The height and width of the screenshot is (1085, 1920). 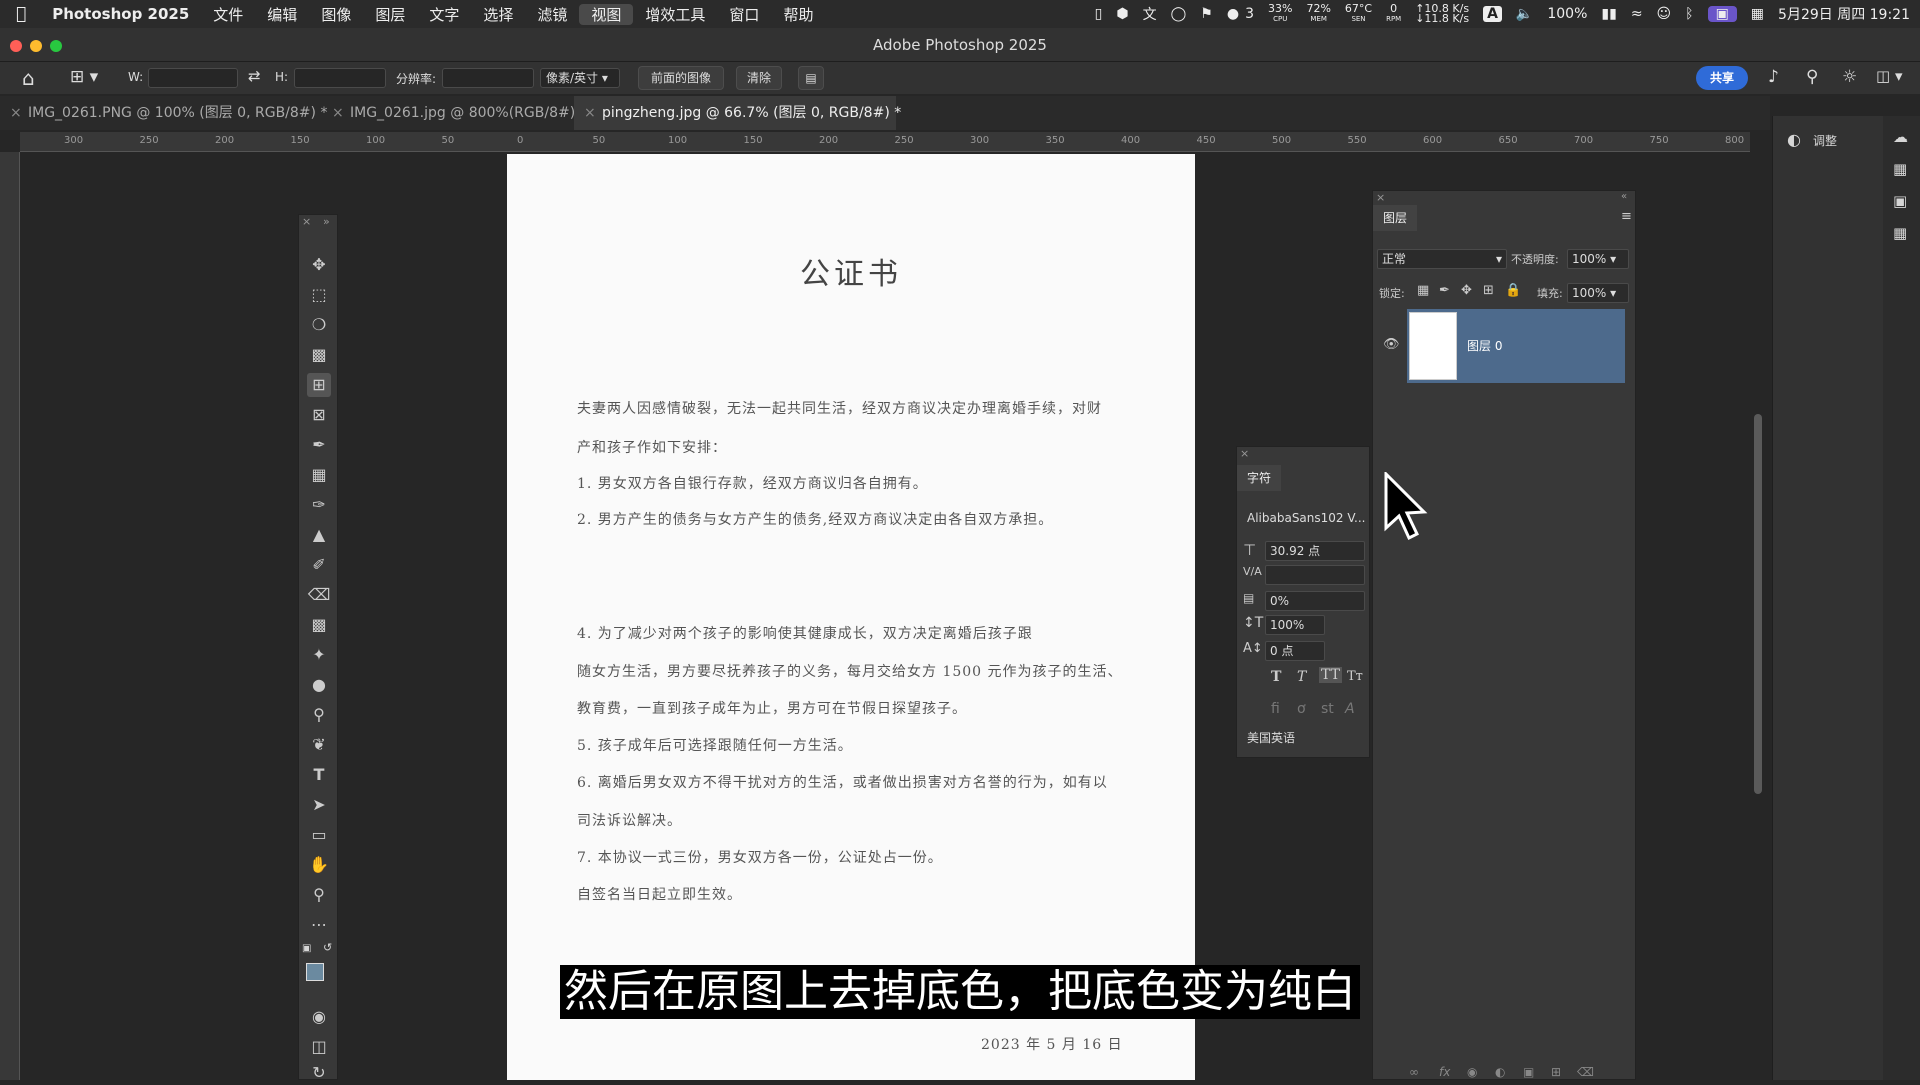 I want to click on new-layer-icon: ⊞, so click(x=1556, y=1072).